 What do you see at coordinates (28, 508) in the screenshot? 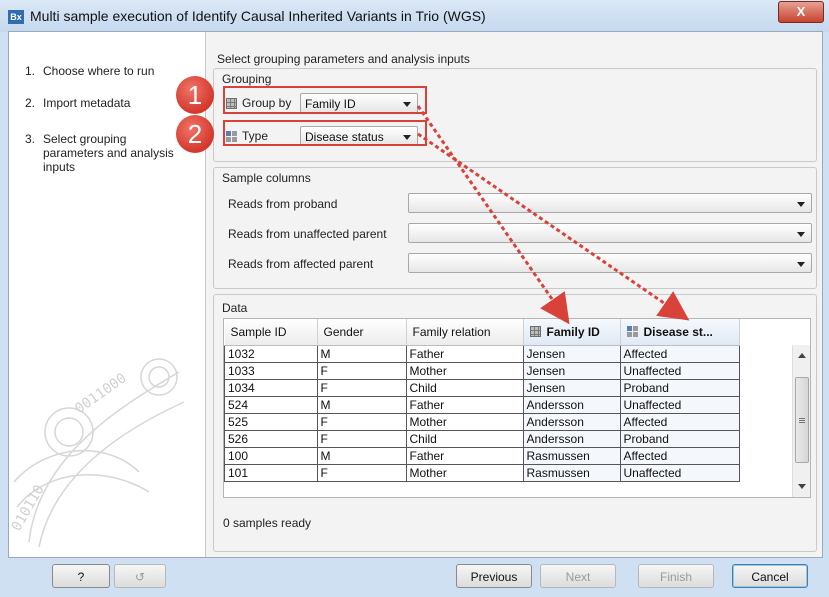
I see `svg-text: 010110` at bounding box center [28, 508].